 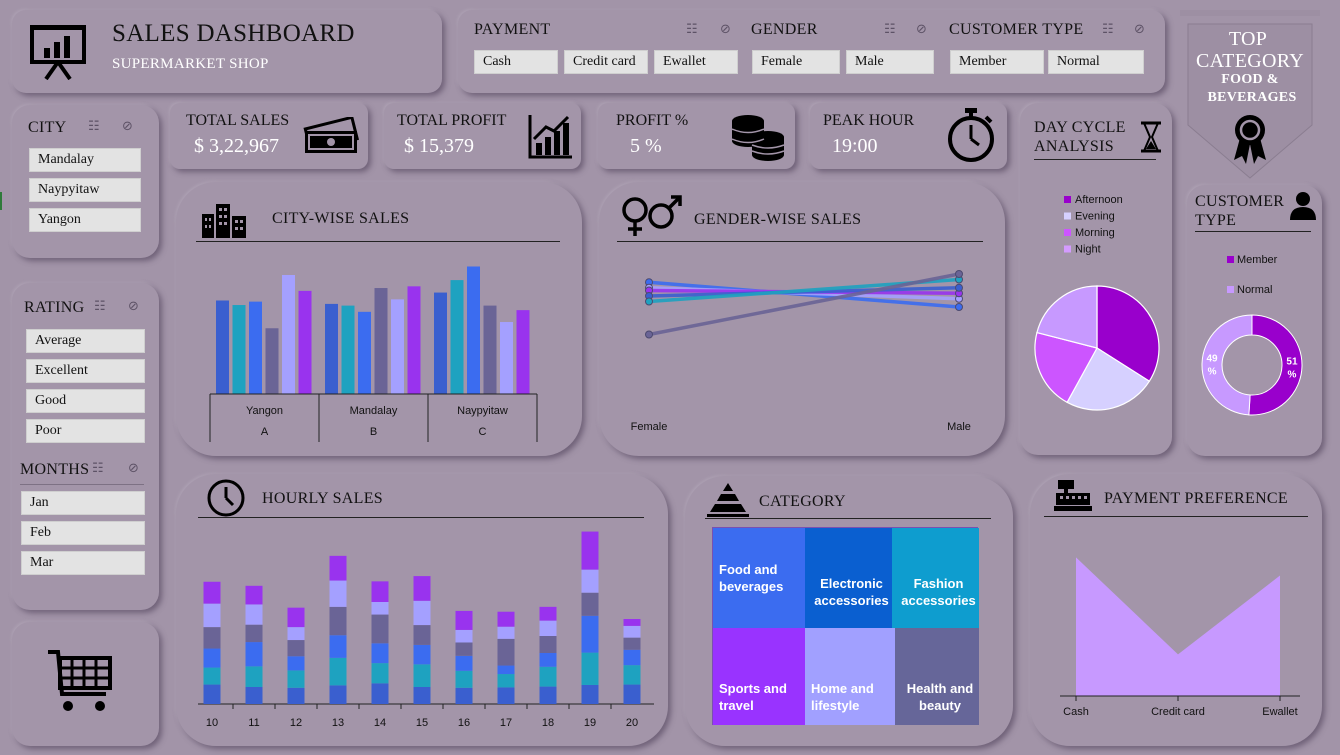 What do you see at coordinates (482, 136) in the screenshot?
I see `kpi-total-profit: TOTAL PROFIT $ 15,379` at bounding box center [482, 136].